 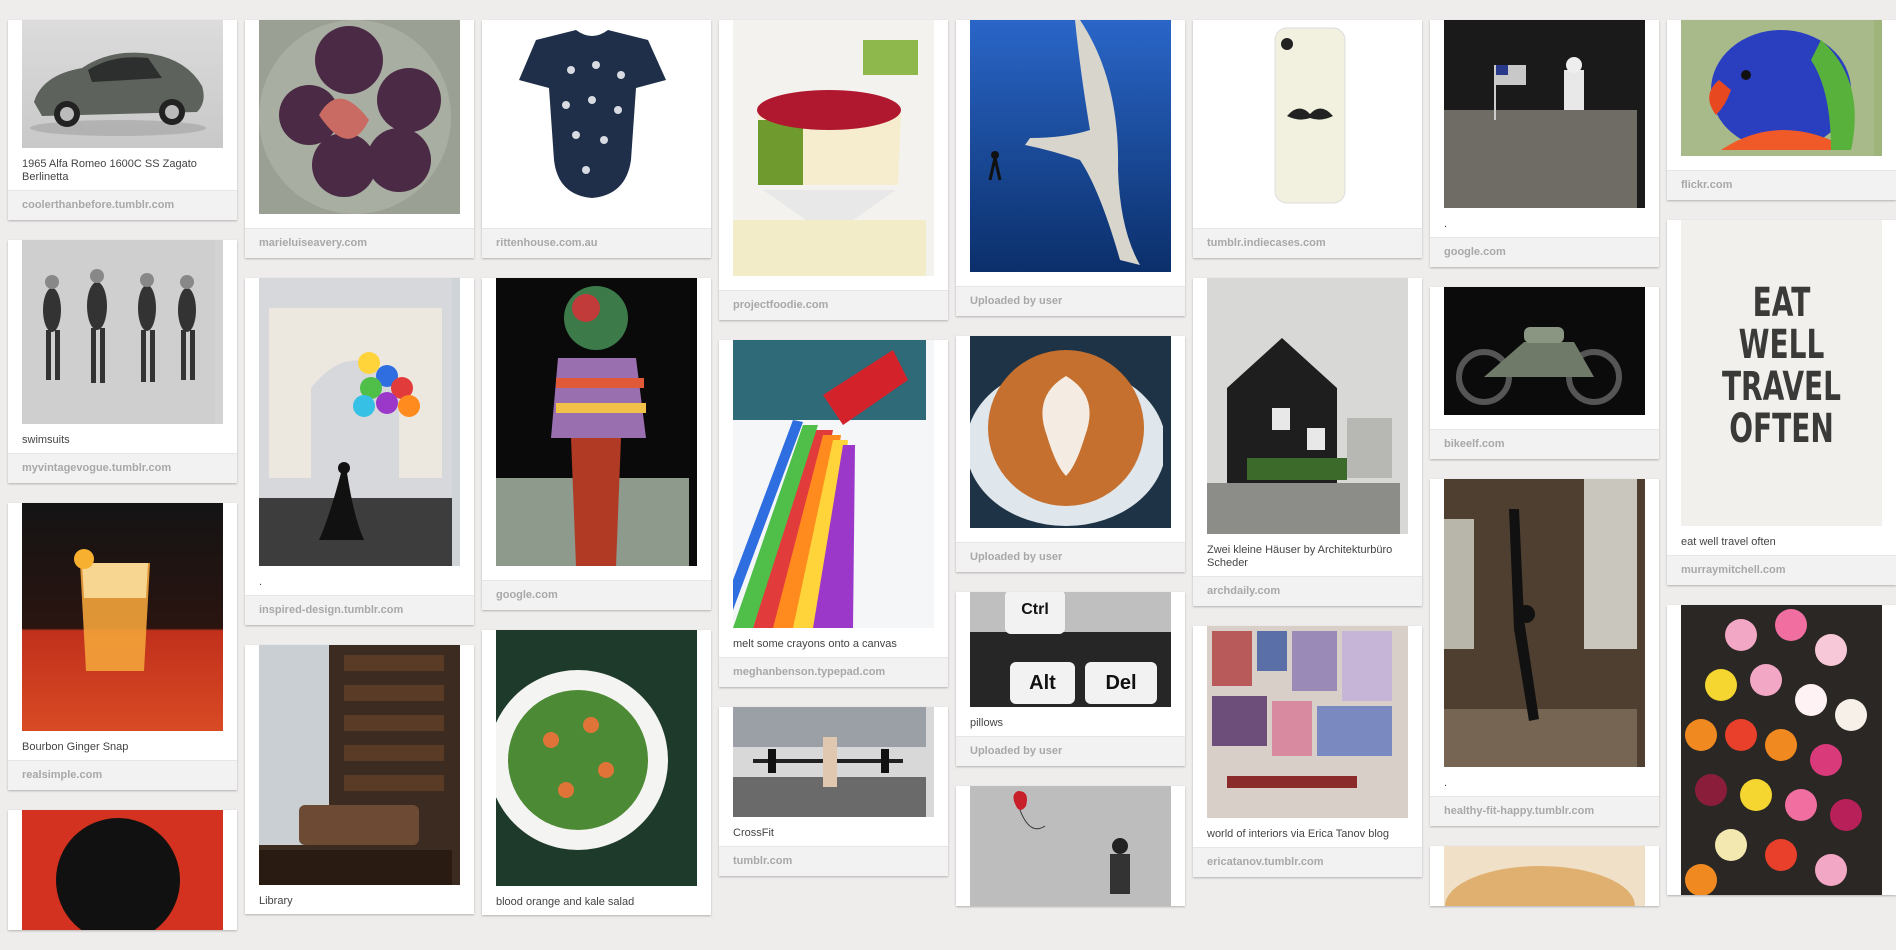 I want to click on ballet-stretch-image, so click(x=1540, y=623).